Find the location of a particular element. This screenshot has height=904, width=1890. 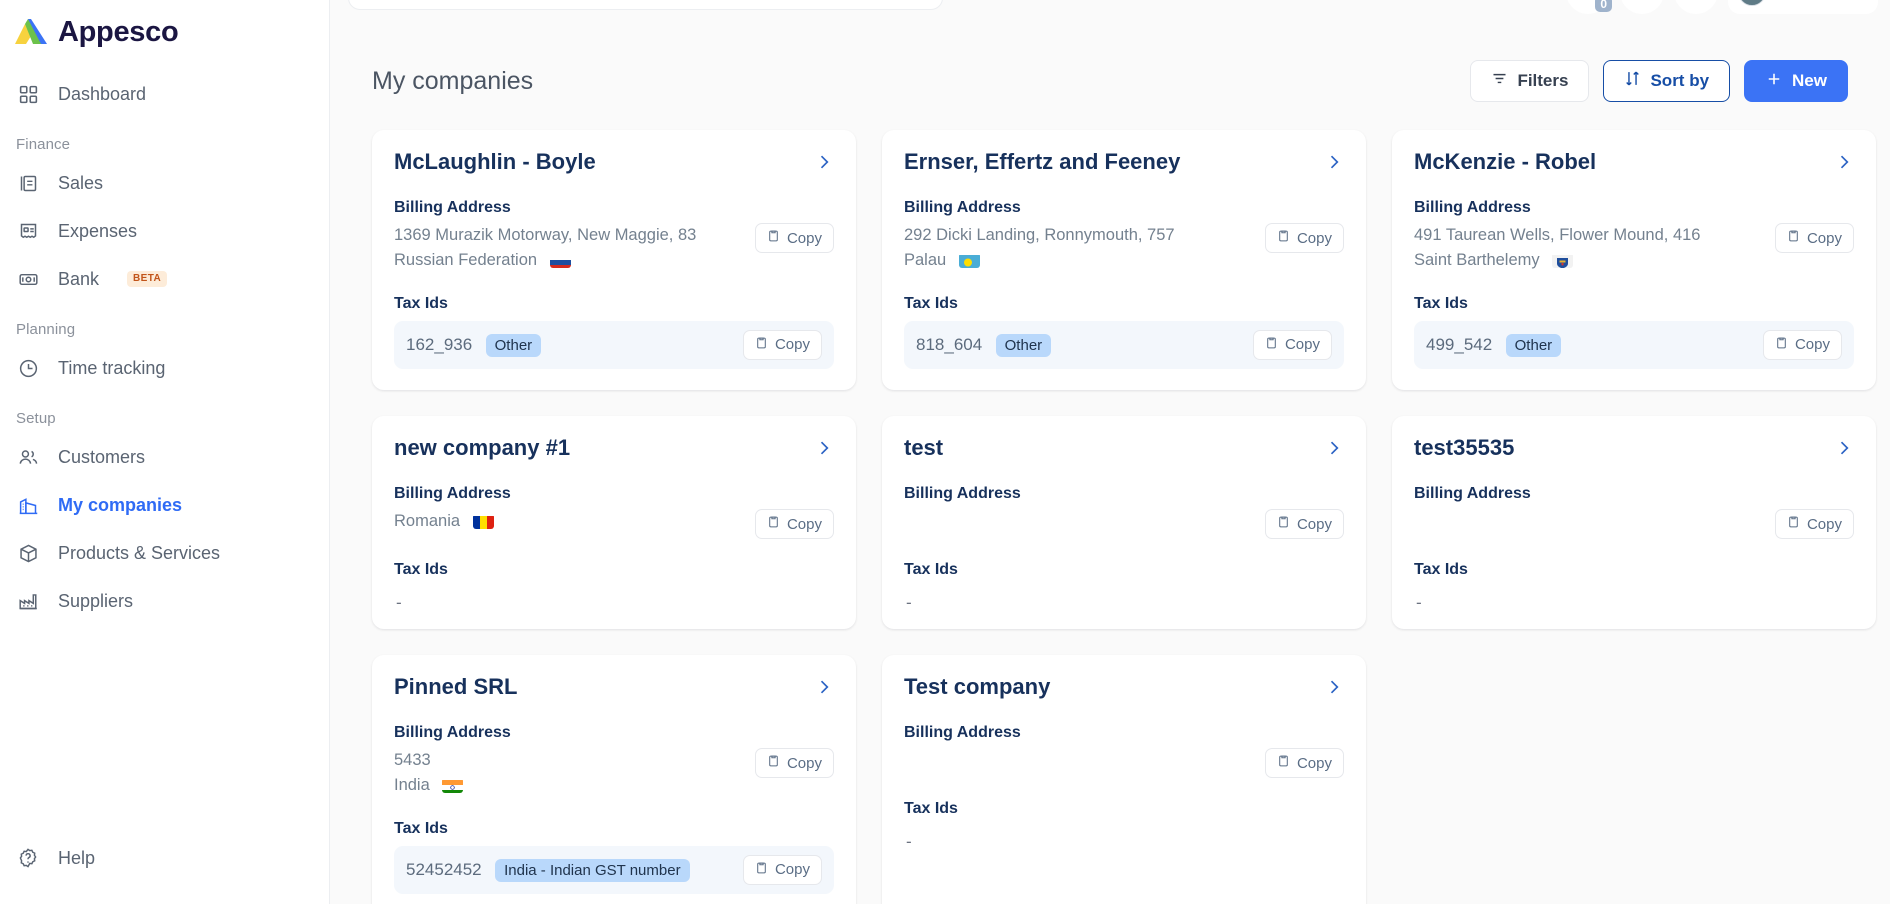

company-card: test Billing Address Copy Tax Ids - is located at coordinates (1124, 522).